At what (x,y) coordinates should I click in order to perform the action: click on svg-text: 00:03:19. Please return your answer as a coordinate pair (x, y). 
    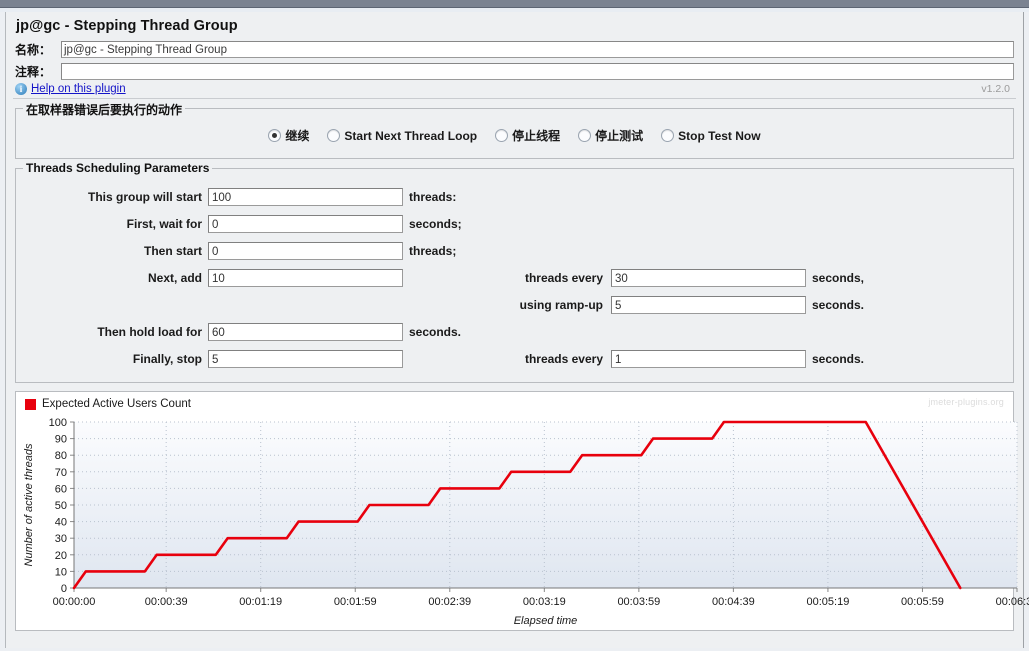
    Looking at the image, I should click on (544, 602).